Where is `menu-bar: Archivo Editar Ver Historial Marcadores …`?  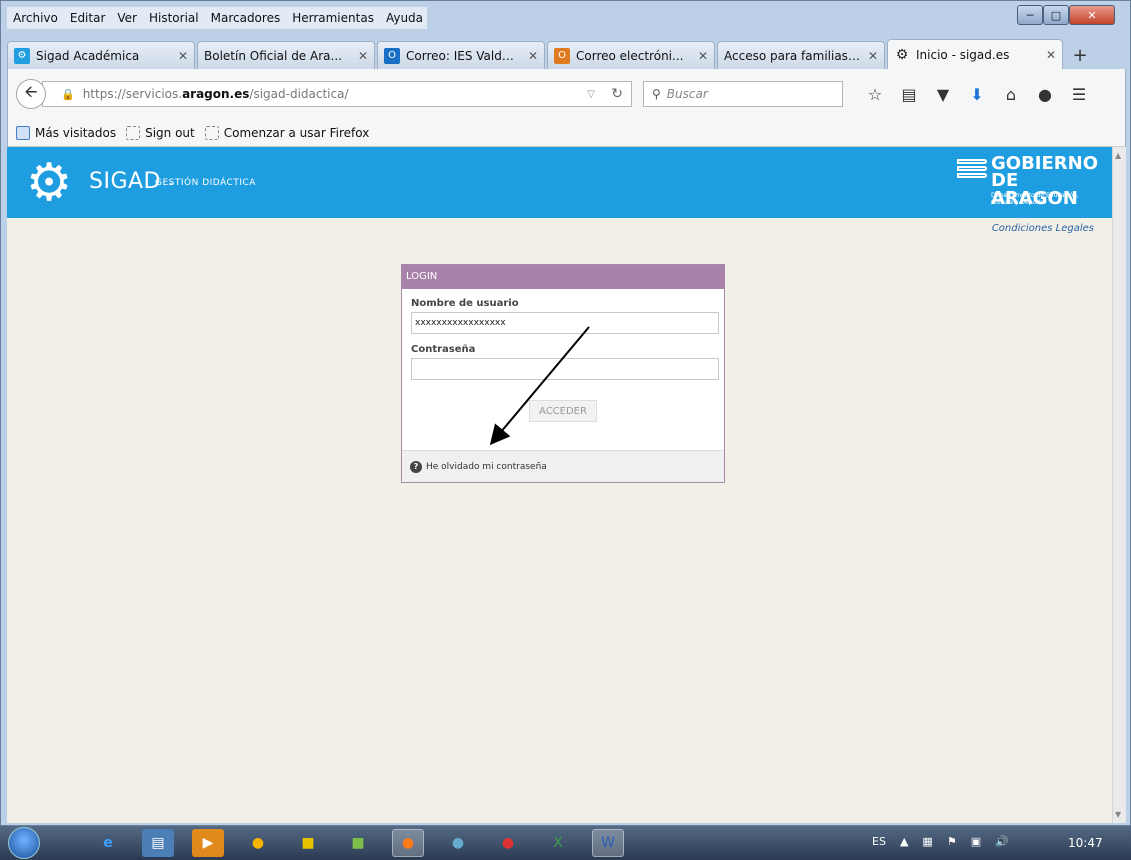 menu-bar: Archivo Editar Ver Historial Marcadores … is located at coordinates (217, 18).